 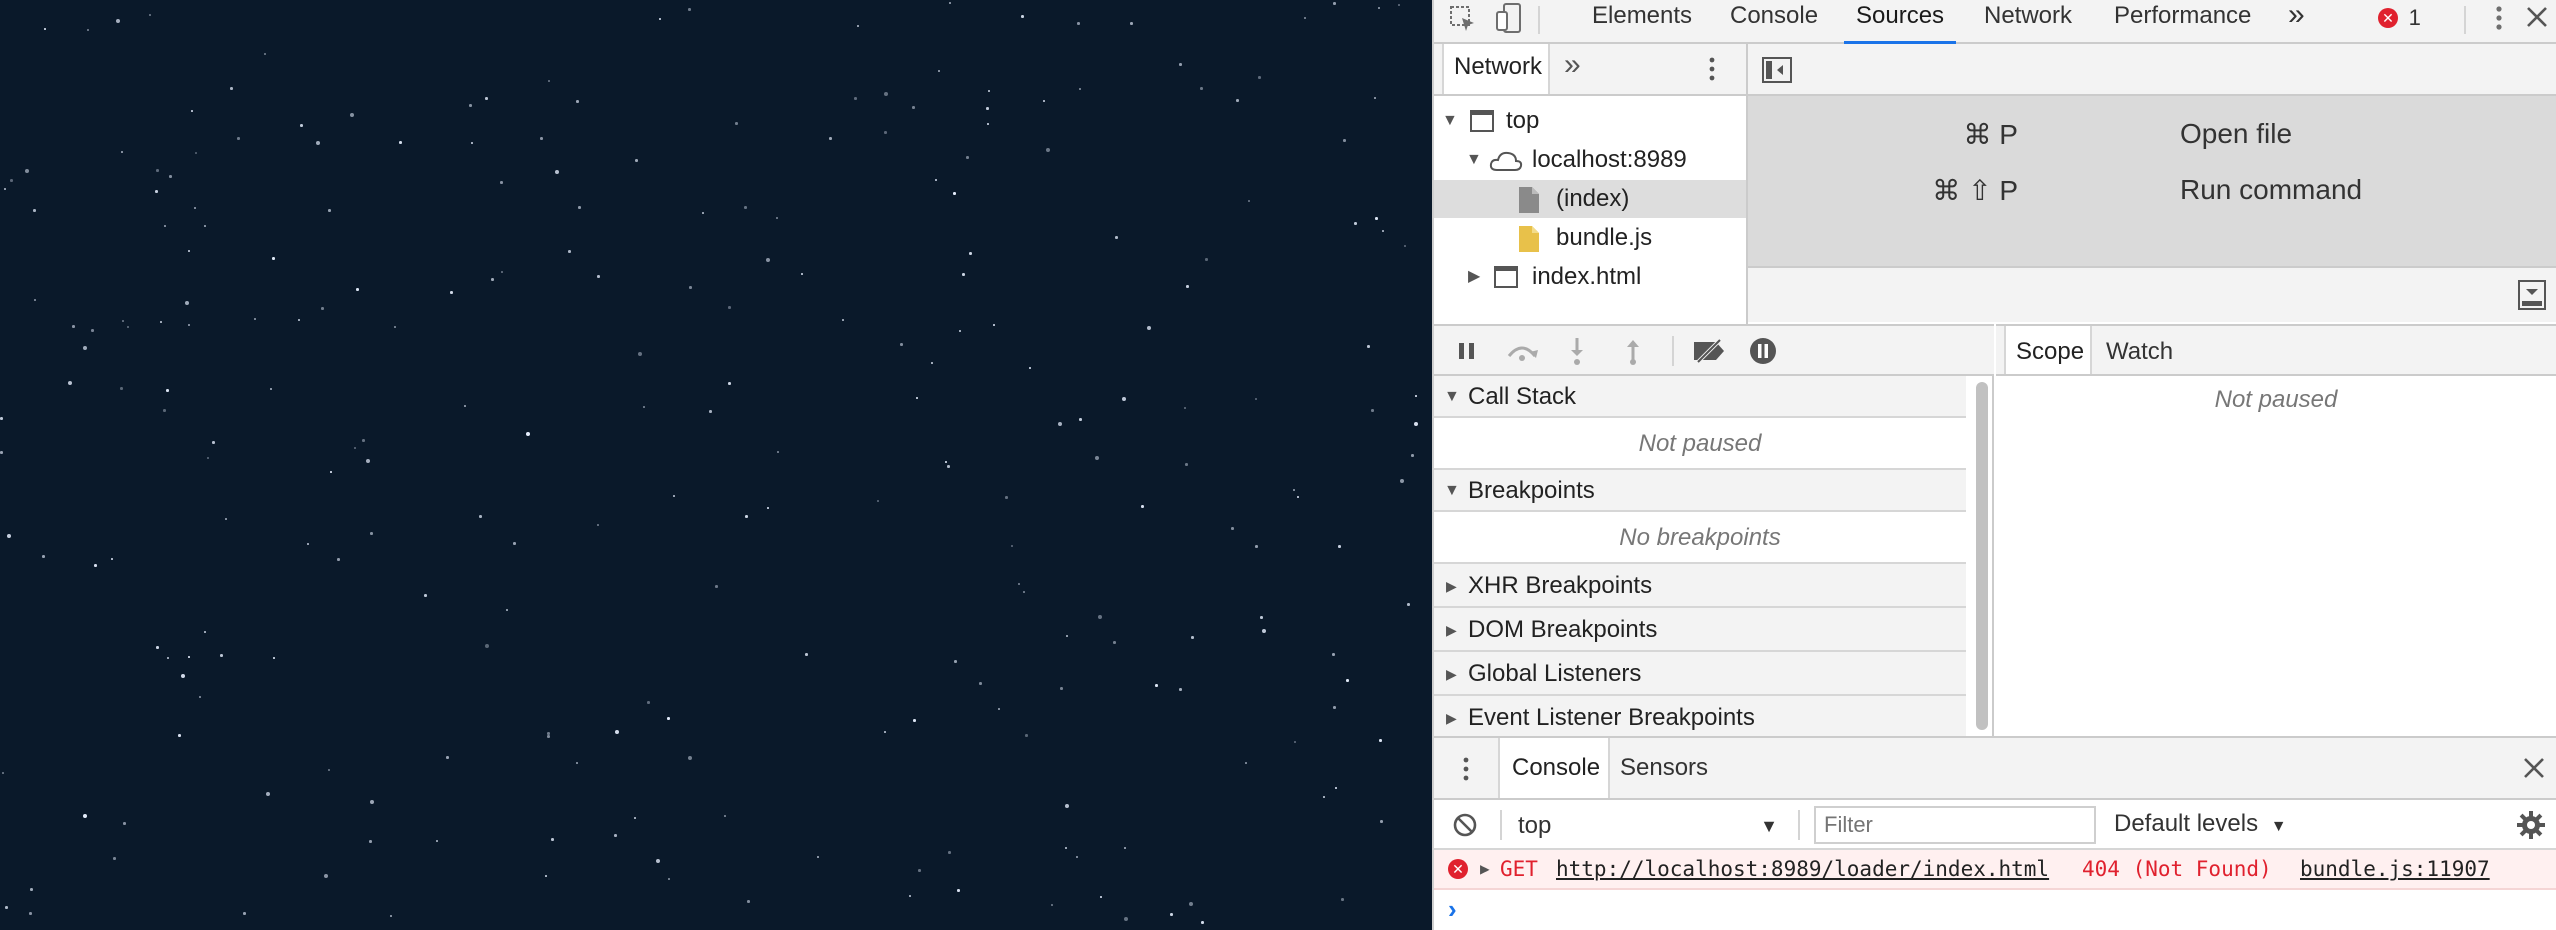 What do you see at coordinates (1509, 19) in the screenshot?
I see `device-toolbar-icon` at bounding box center [1509, 19].